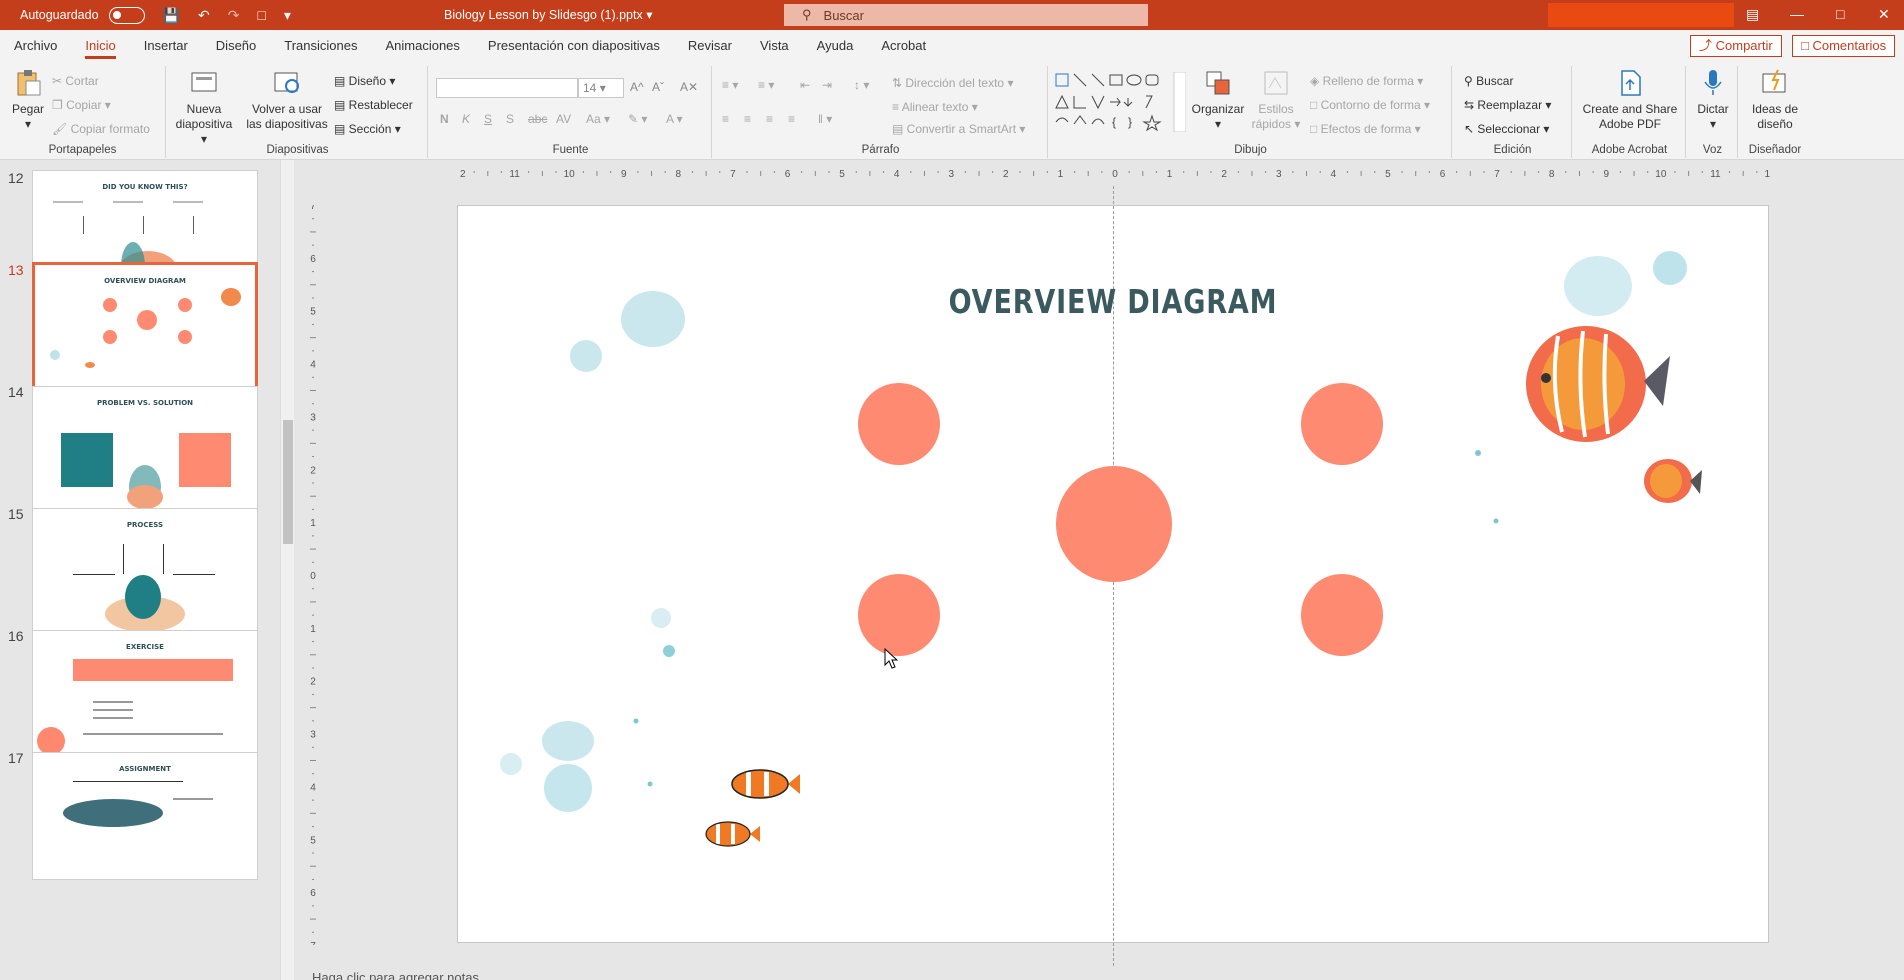 Image resolution: width=1904 pixels, height=980 pixels. What do you see at coordinates (514, 174) in the screenshot?
I see `ruler-label: 11` at bounding box center [514, 174].